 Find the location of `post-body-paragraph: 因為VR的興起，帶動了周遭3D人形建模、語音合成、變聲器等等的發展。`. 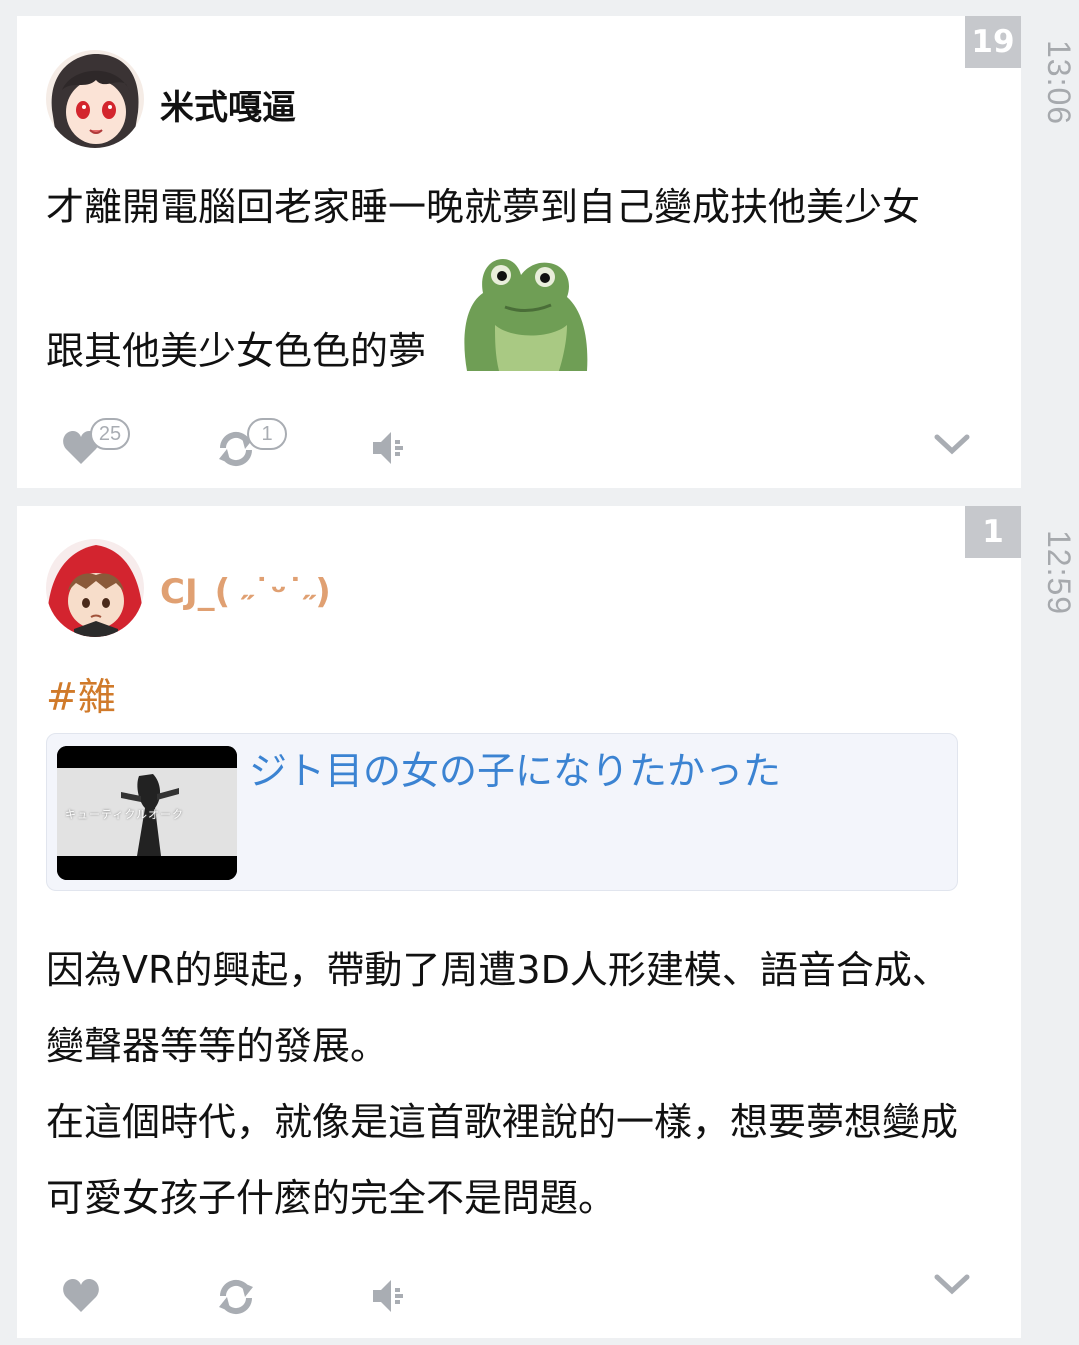

post-body-paragraph: 因為VR的興起，帶動了周遭3D人形建模、語音合成、變聲器等等的發展。 is located at coordinates (498, 1008).